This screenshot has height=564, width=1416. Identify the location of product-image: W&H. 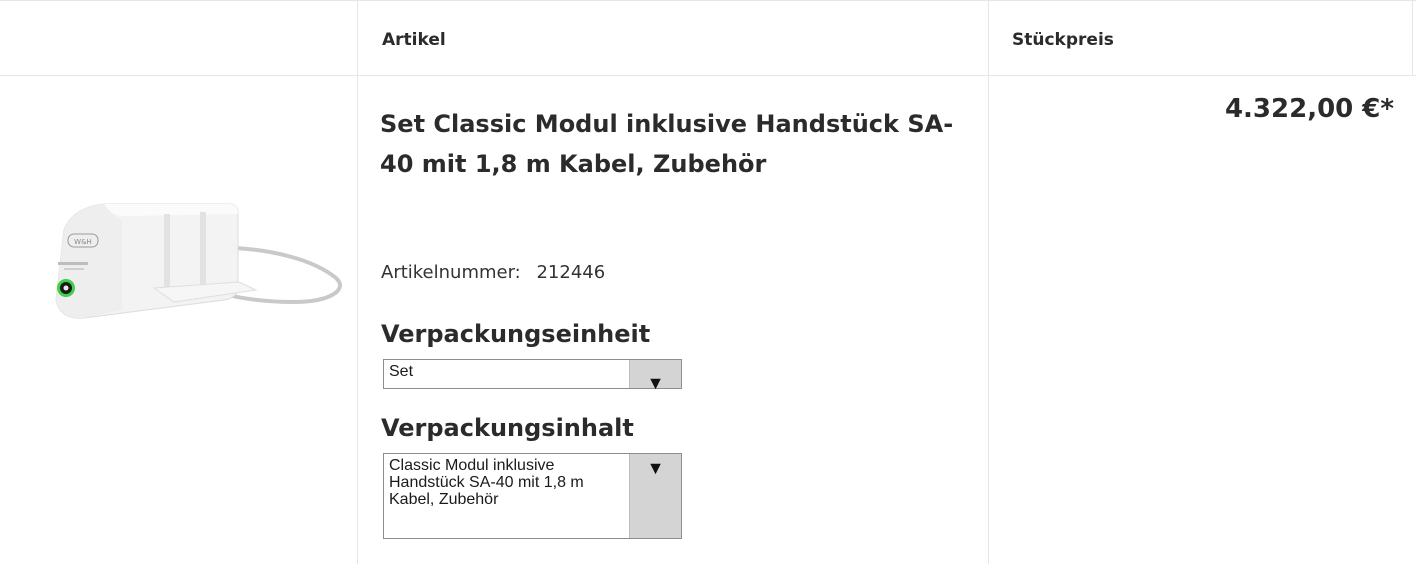
(184, 265).